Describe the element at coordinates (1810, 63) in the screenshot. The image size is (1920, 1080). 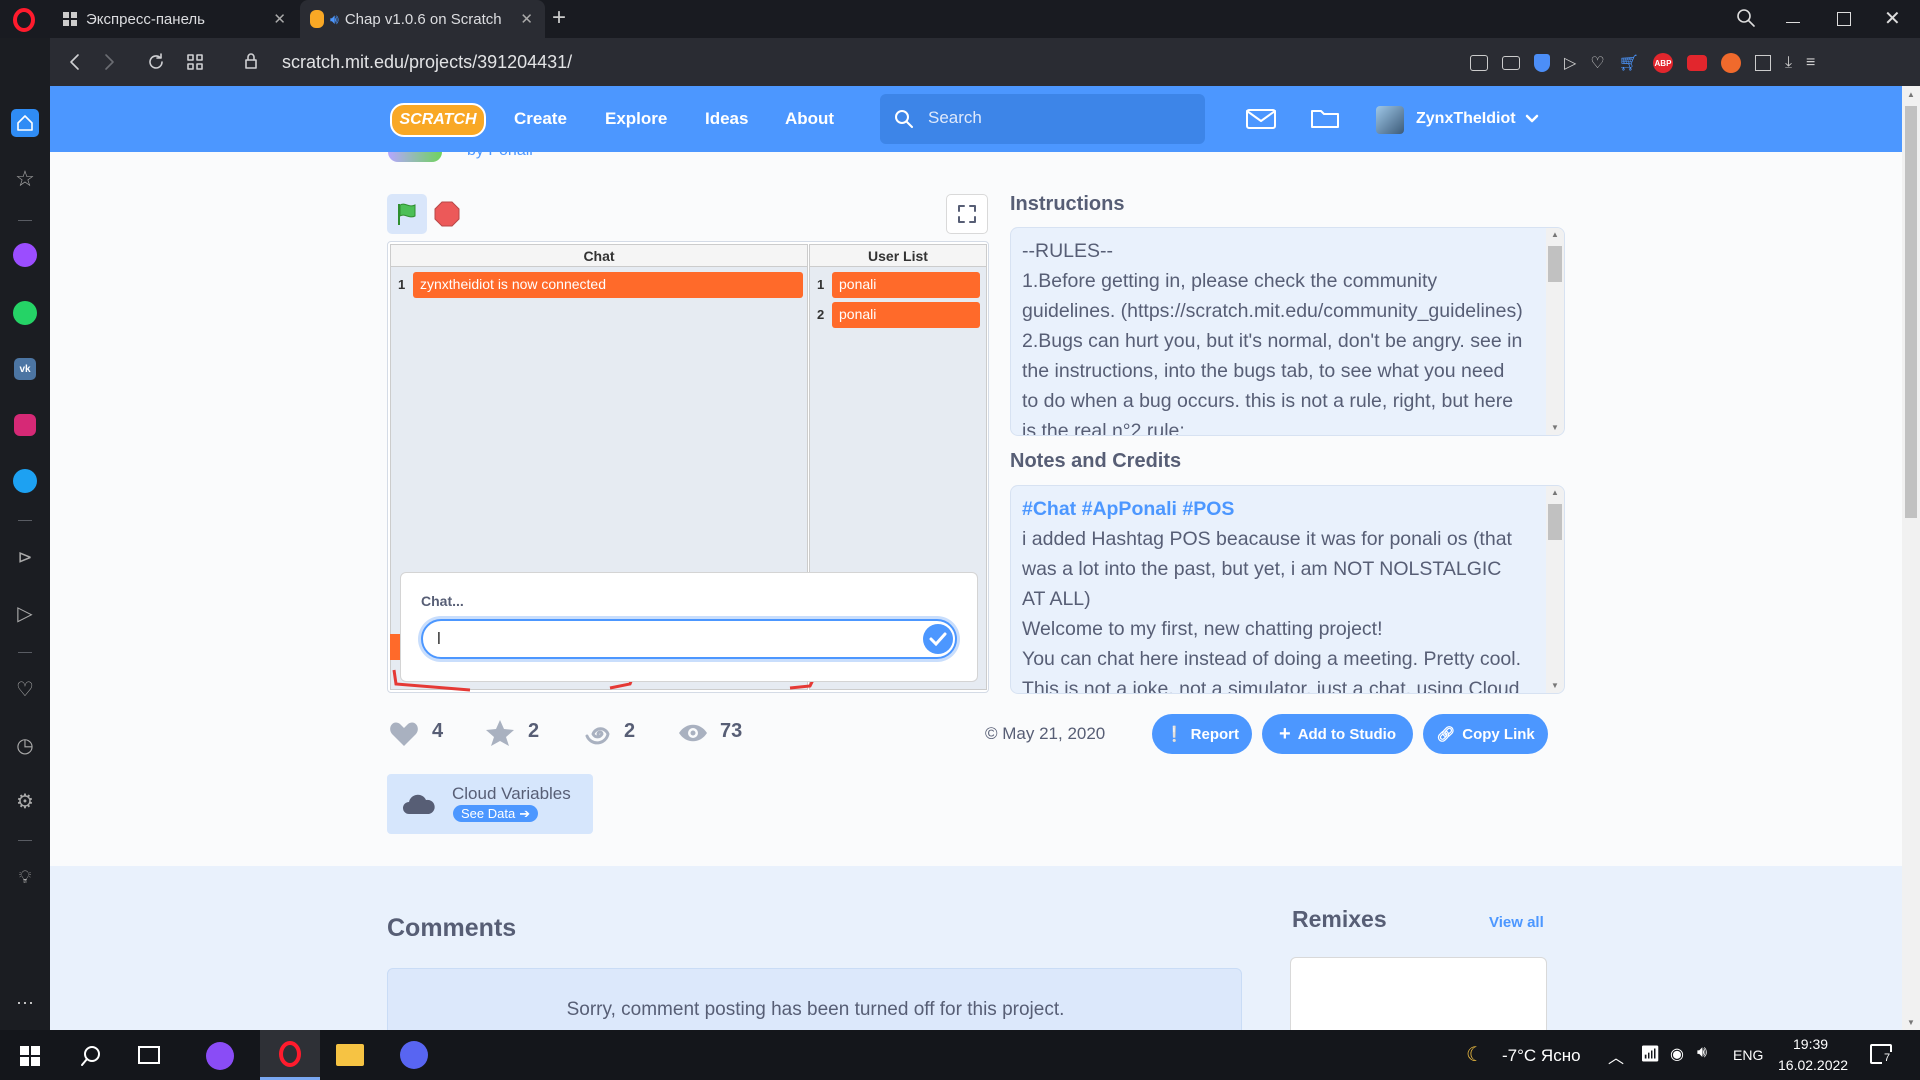
I see `menu-icon: ≡` at that location.